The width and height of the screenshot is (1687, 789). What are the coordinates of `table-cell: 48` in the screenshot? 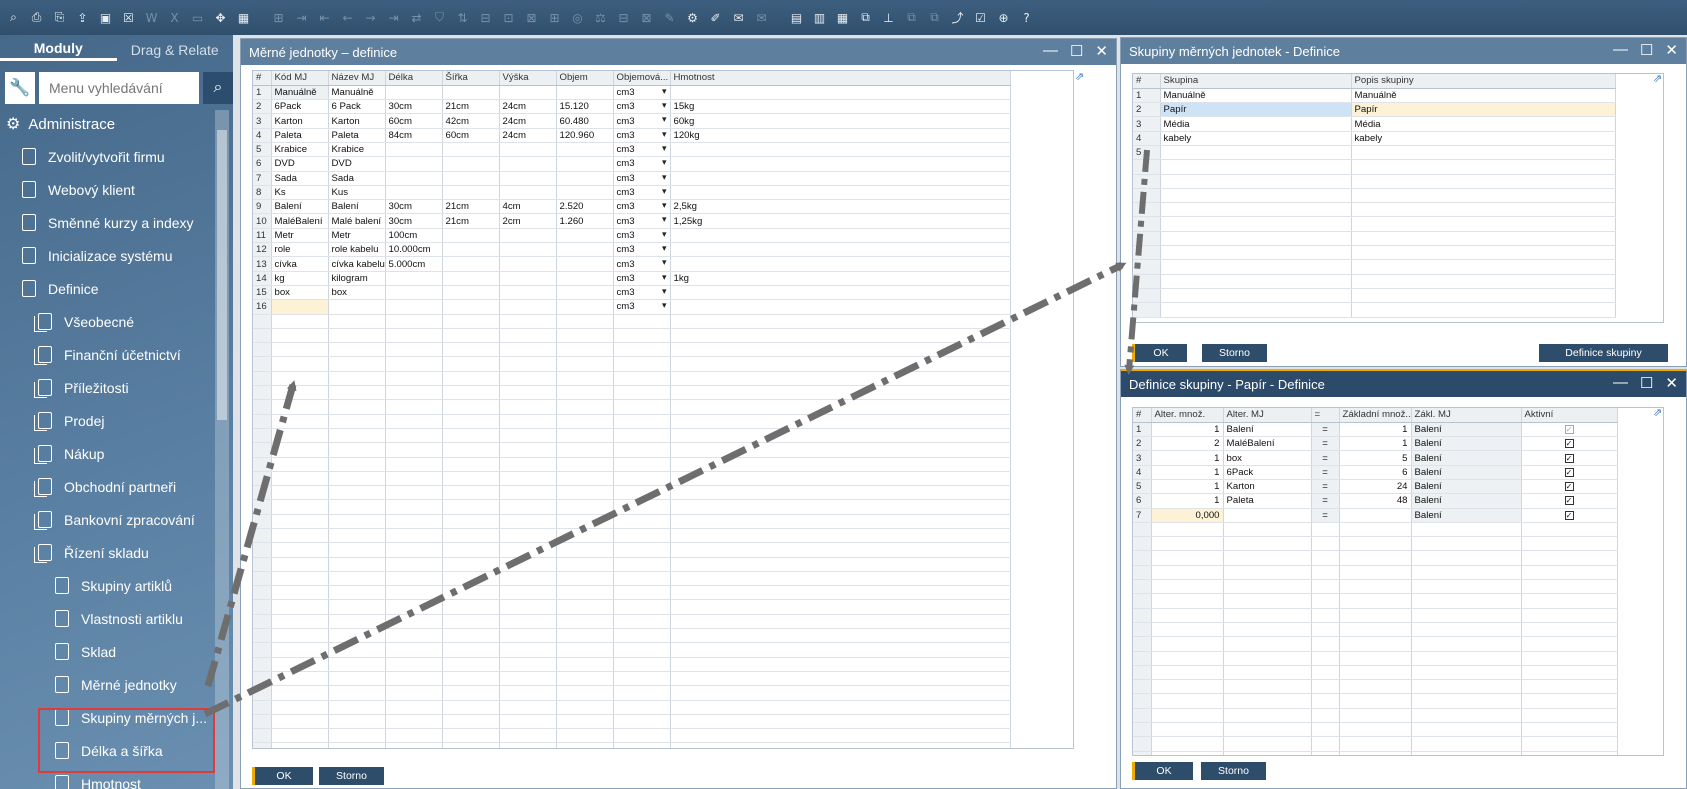 It's located at (1375, 501).